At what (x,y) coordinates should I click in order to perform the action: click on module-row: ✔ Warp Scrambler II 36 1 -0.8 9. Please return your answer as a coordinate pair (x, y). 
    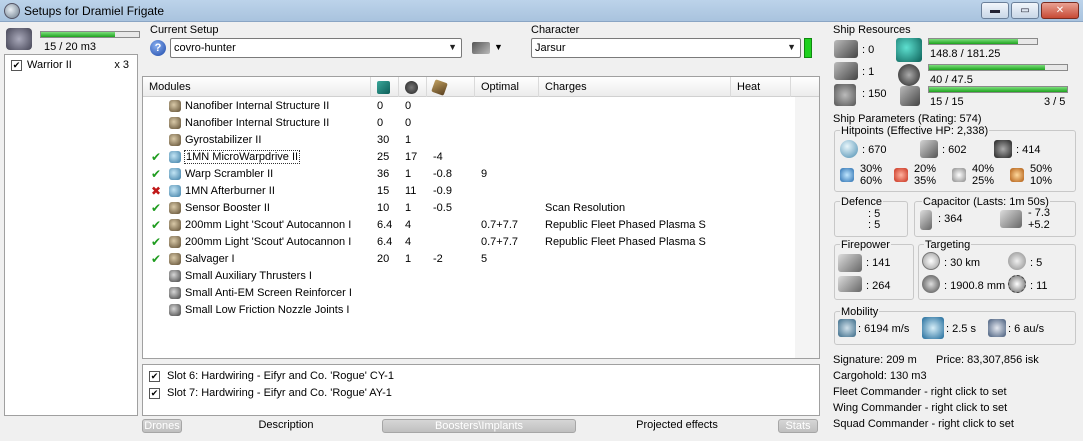
    Looking at the image, I should click on (481, 174).